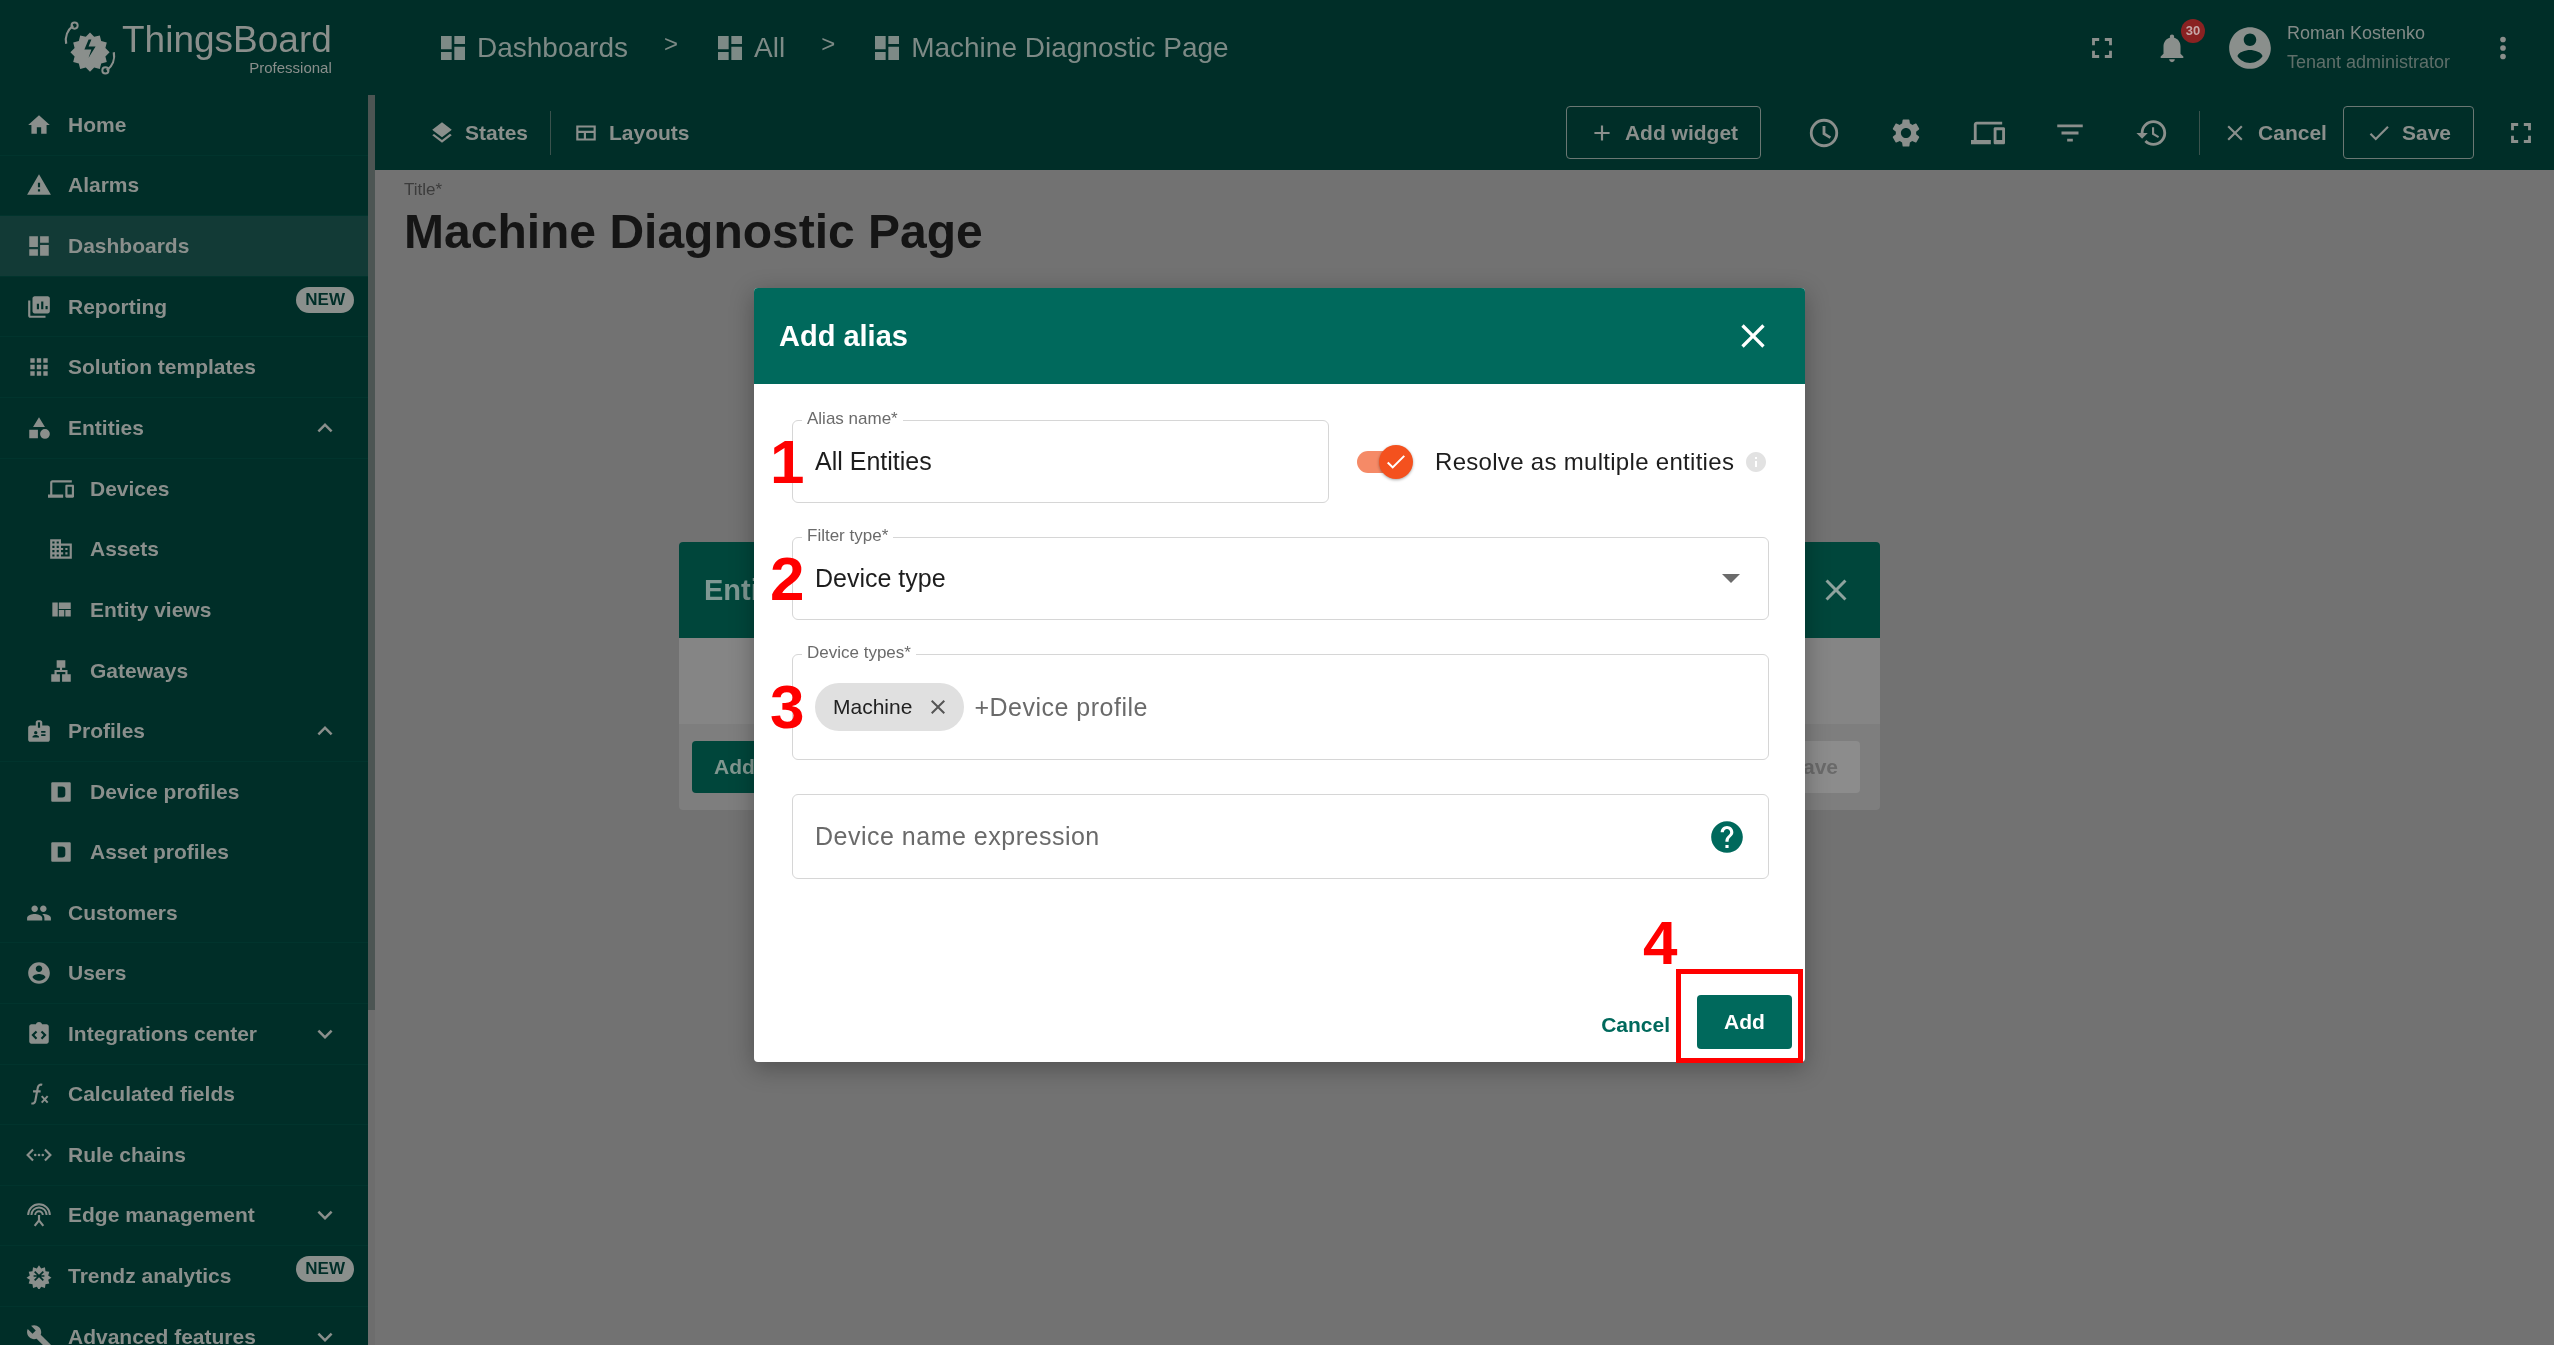  I want to click on sidebar-item: Device profiles, so click(184, 792).